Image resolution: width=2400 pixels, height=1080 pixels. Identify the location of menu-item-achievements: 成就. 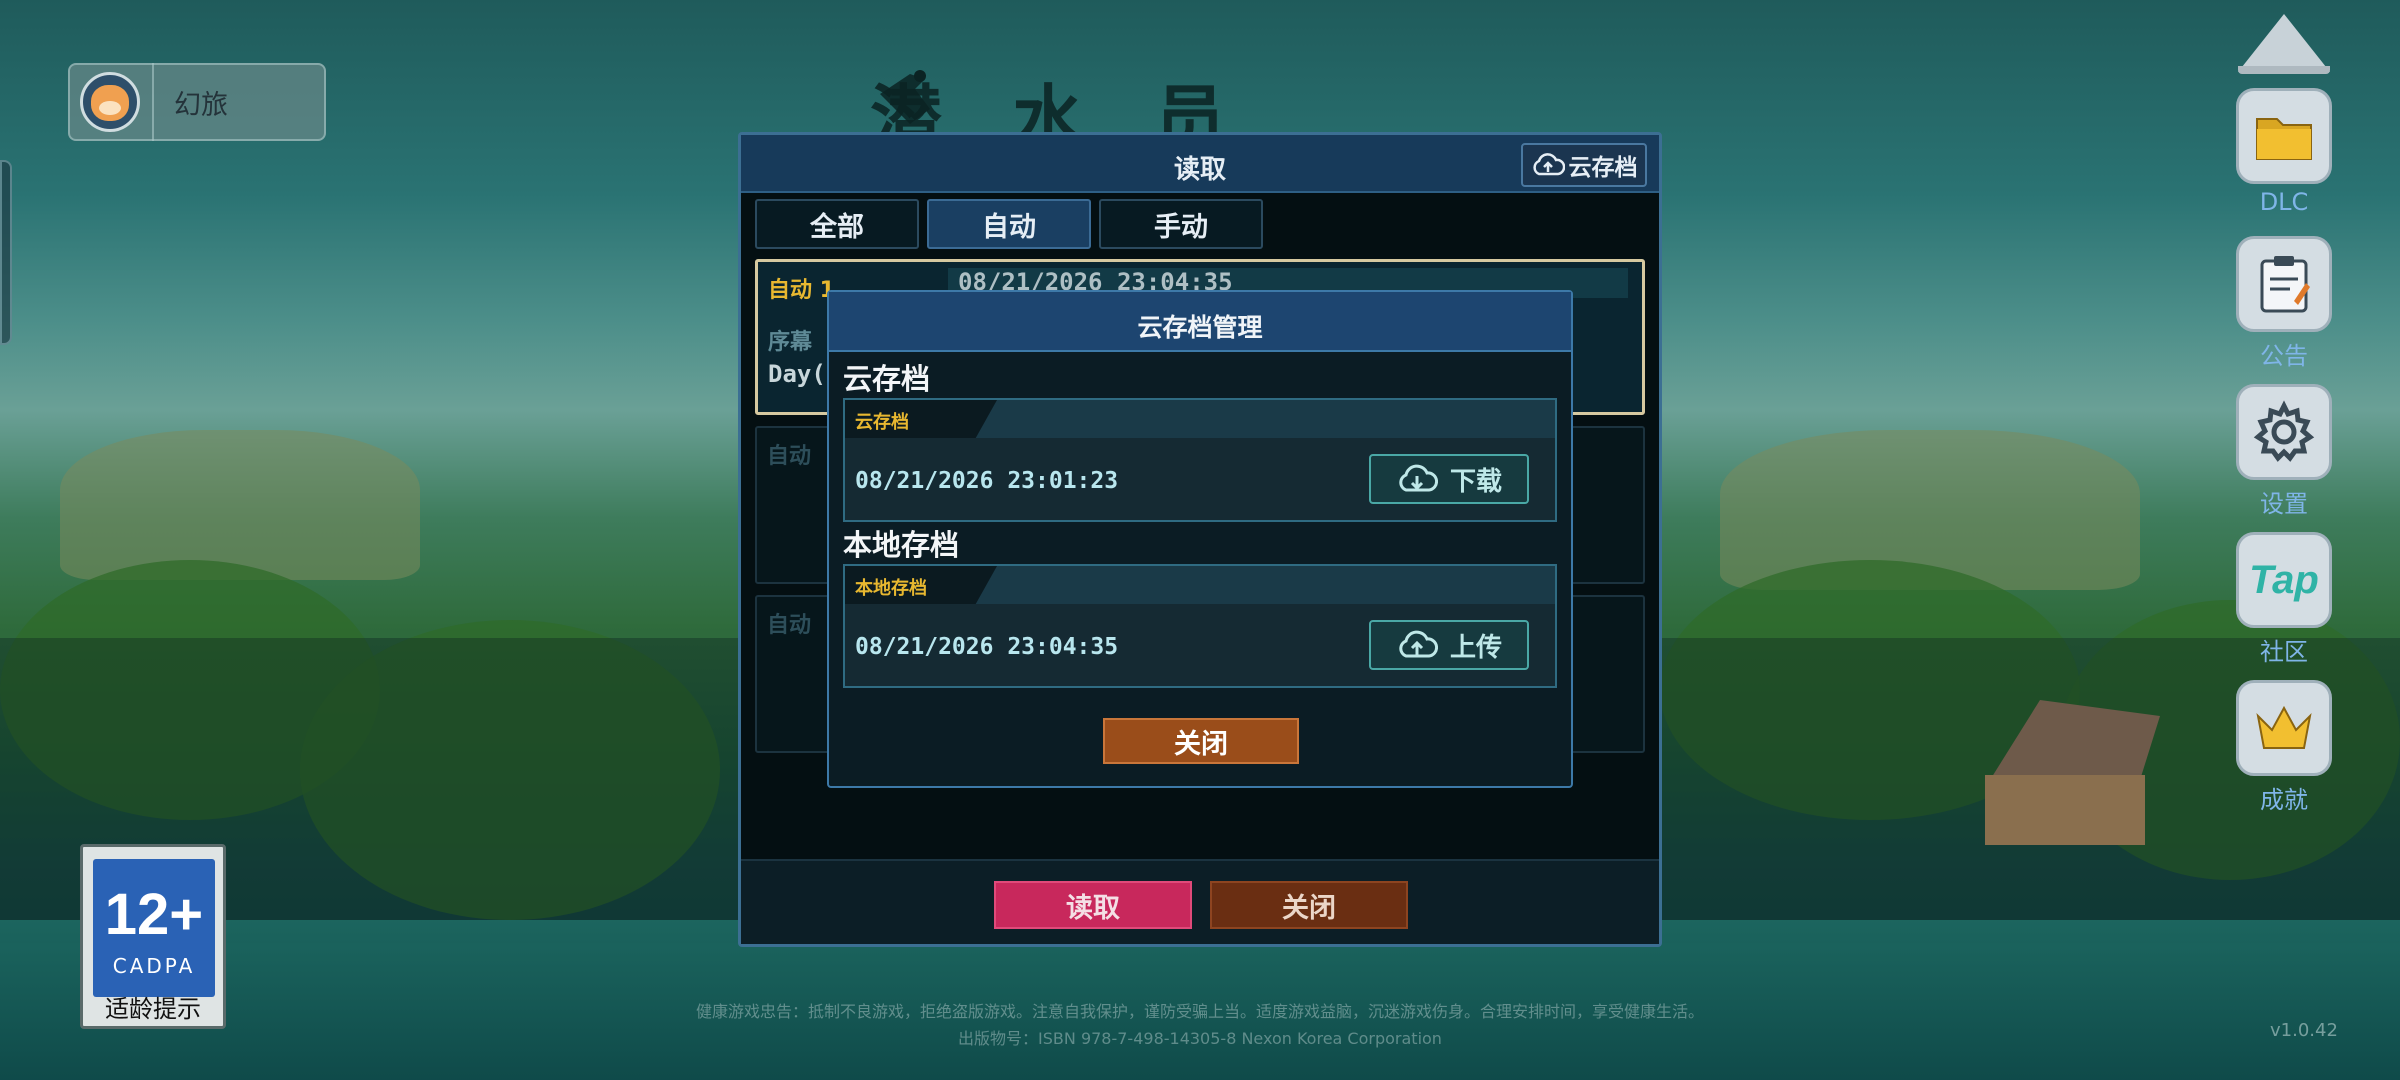
(2284, 747).